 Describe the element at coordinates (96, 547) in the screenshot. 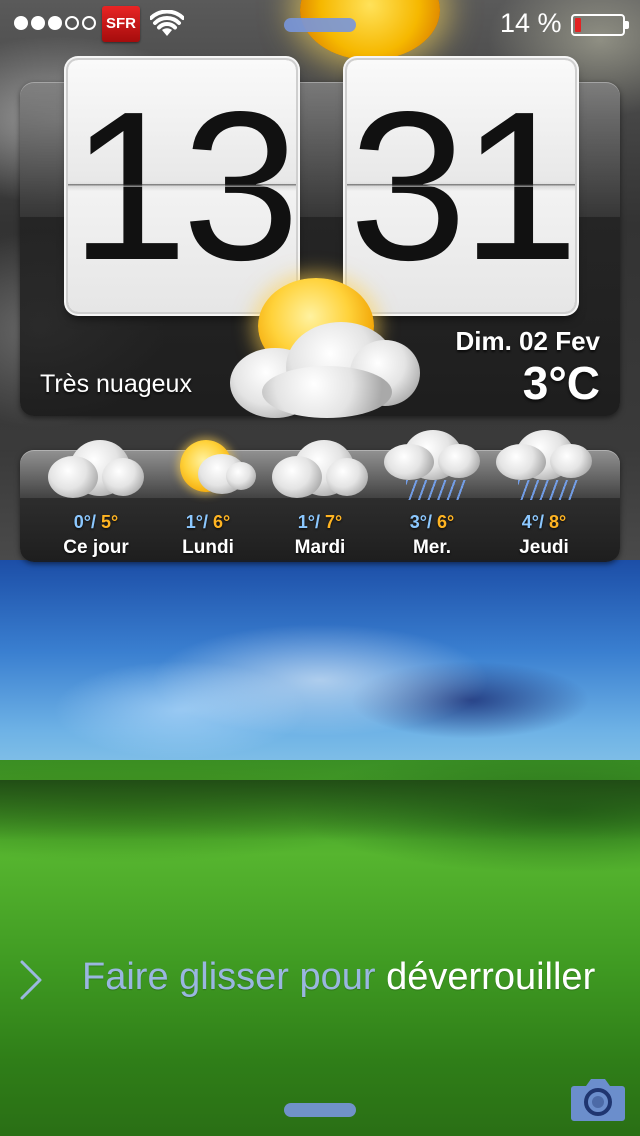

I see `forecast-day-name: Ce jour` at that location.